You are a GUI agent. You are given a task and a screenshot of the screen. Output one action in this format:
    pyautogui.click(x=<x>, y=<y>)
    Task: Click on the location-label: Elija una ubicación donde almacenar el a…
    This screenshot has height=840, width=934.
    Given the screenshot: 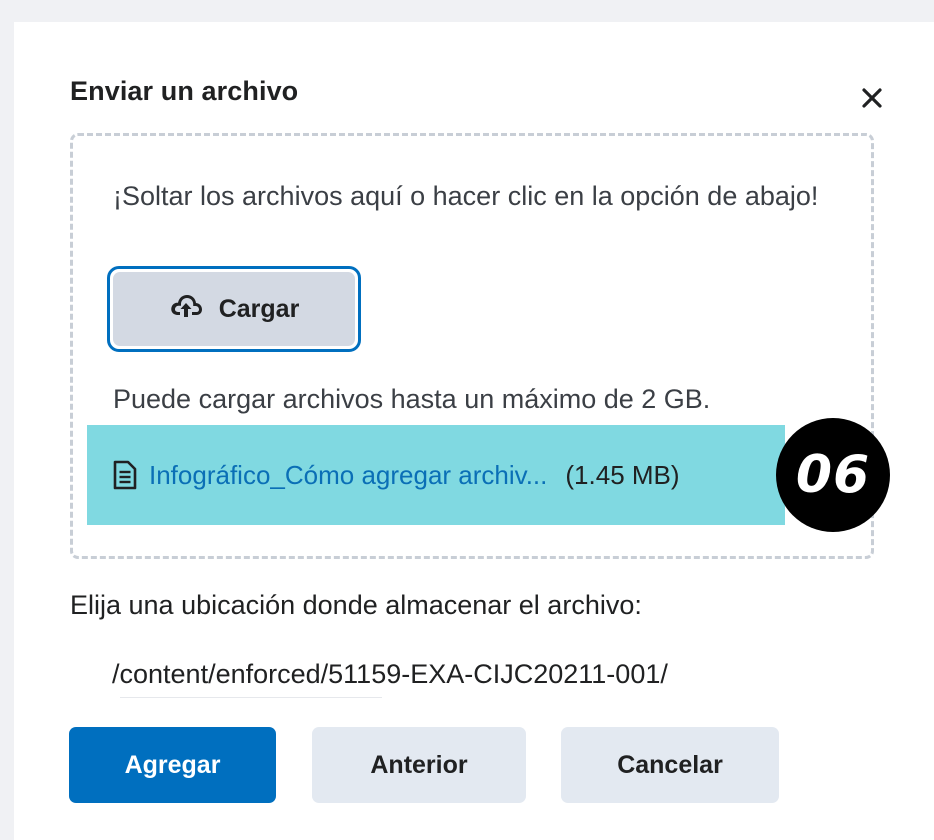 What is the action you would take?
    pyautogui.click(x=356, y=605)
    